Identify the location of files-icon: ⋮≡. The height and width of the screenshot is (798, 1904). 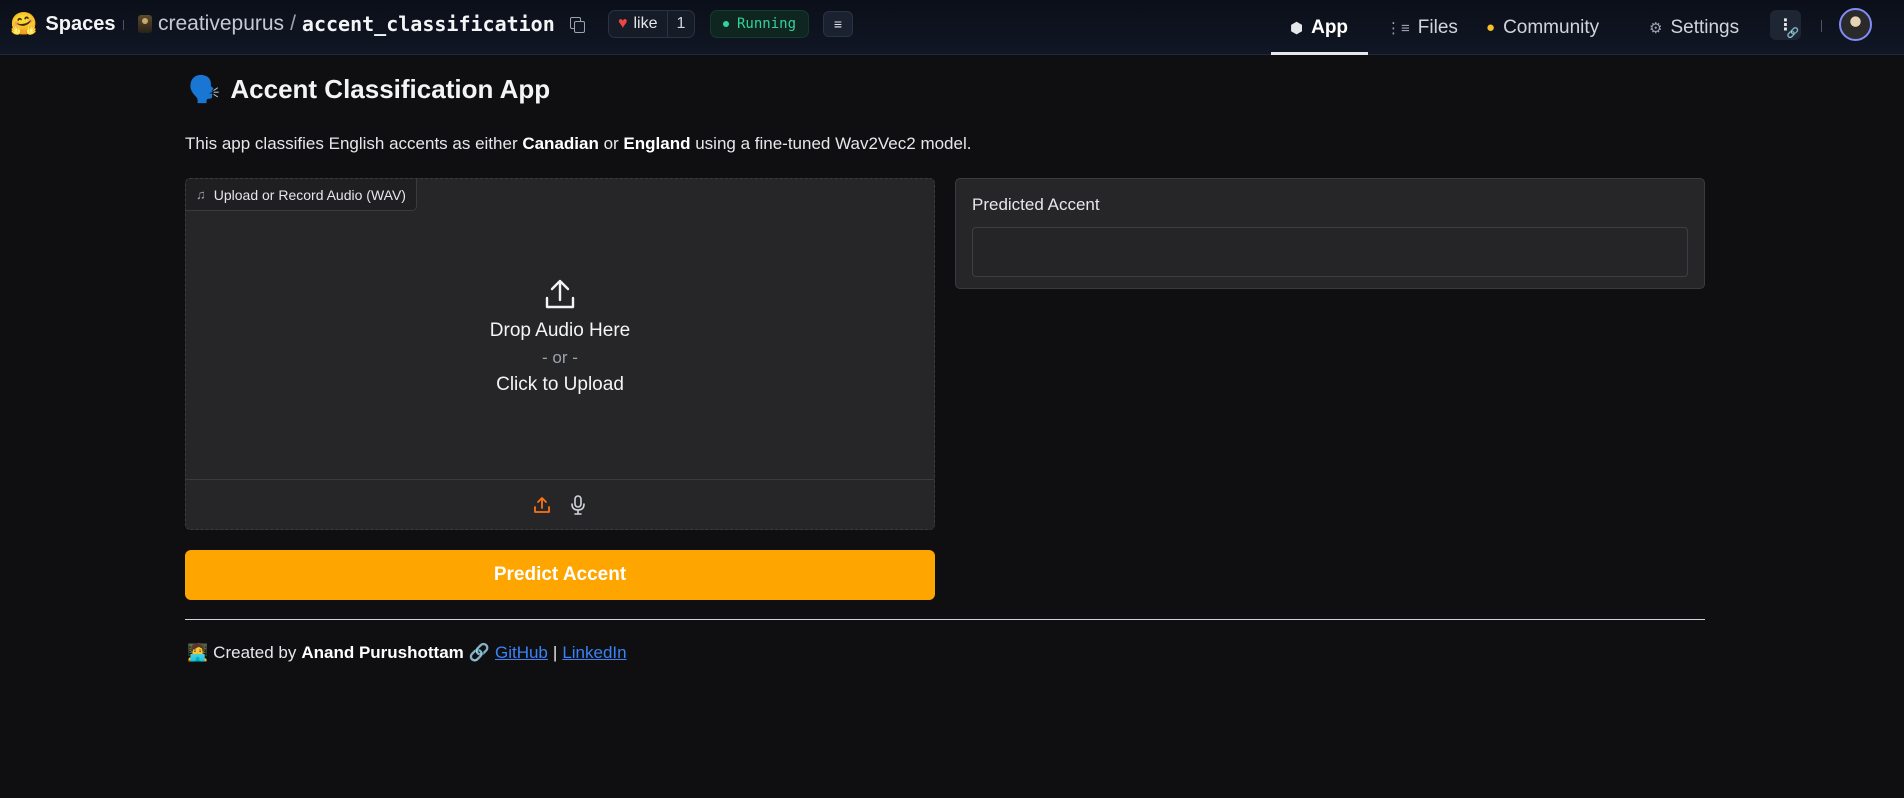
(1398, 28).